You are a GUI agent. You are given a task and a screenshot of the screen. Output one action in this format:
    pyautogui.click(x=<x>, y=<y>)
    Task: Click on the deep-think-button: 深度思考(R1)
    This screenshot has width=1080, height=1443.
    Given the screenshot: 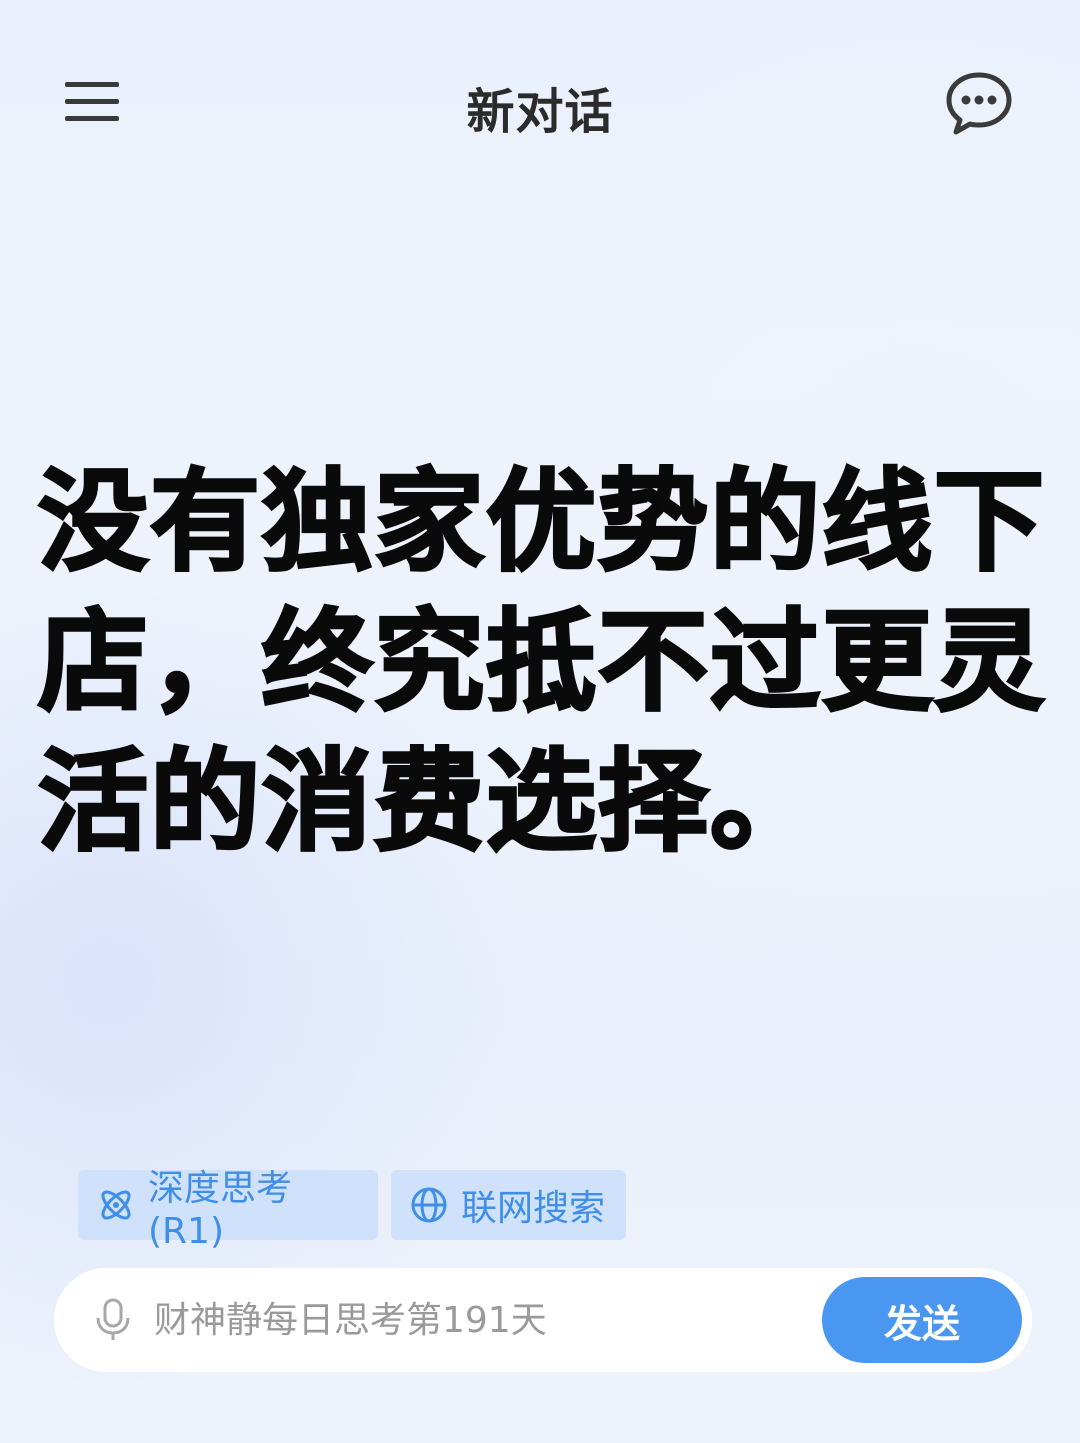 What is the action you would take?
    pyautogui.click(x=228, y=1210)
    